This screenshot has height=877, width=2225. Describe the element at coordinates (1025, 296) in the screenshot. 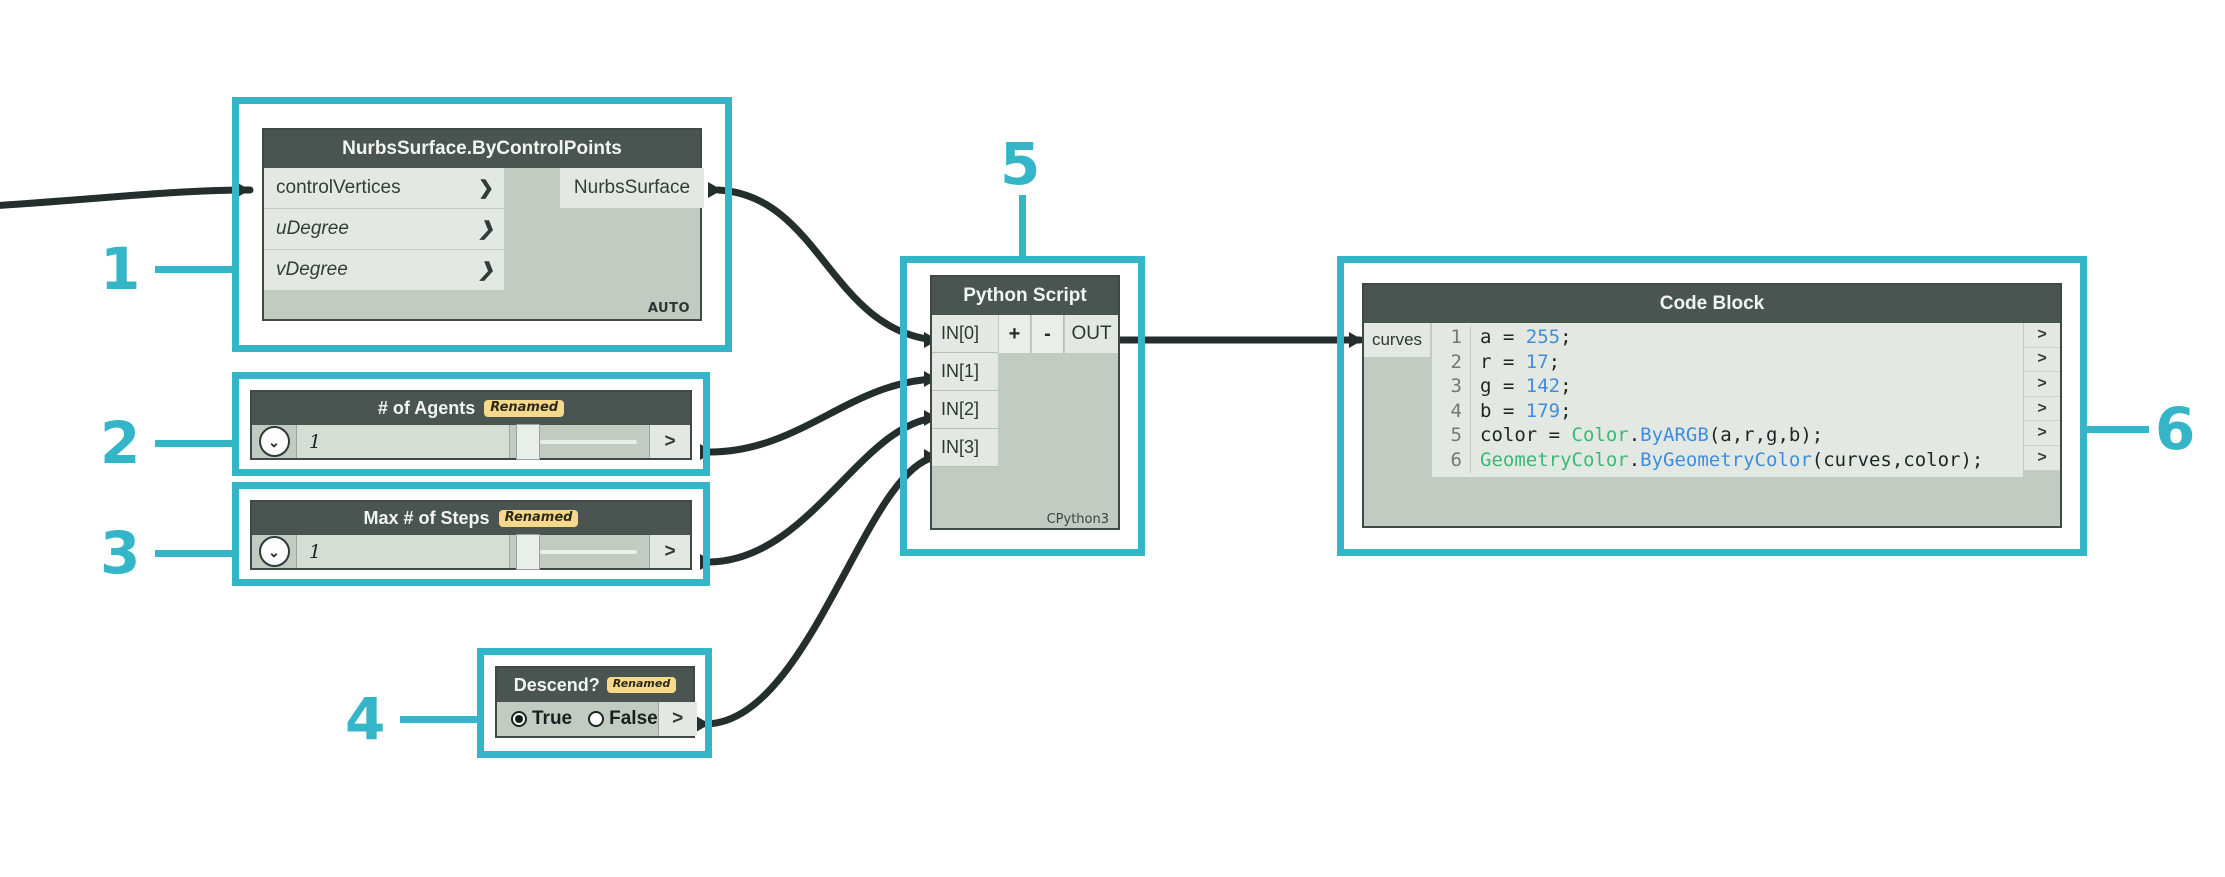

I see `node-title-bar: Python Script` at that location.